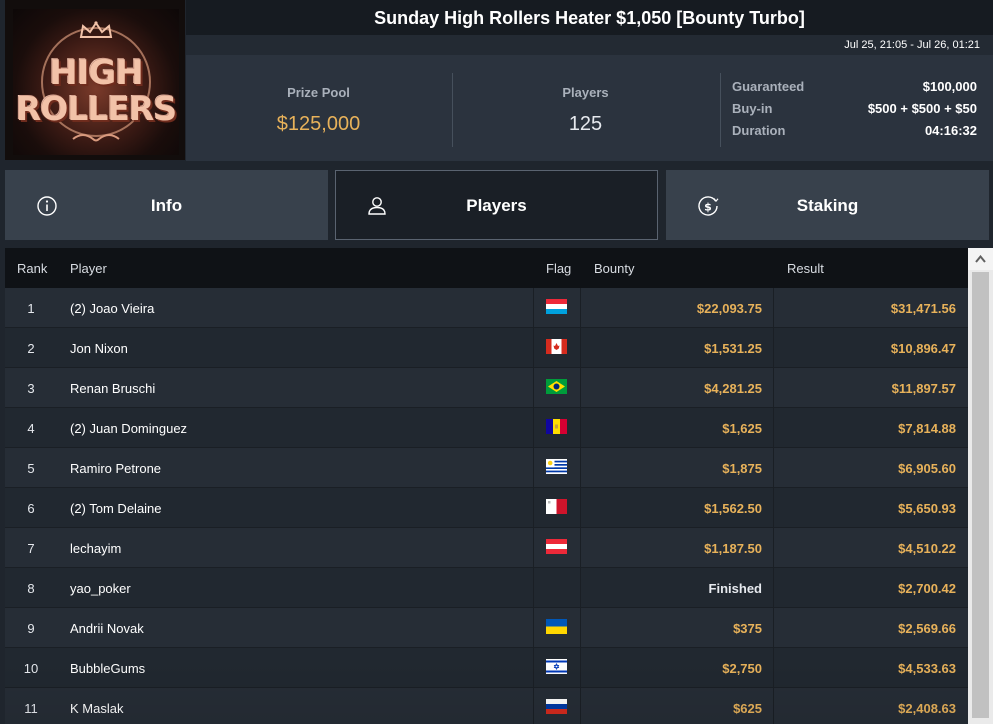  What do you see at coordinates (486, 428) in the screenshot?
I see `table-row: 4 (2) Juan Dominguez $1,625 $7,814.88` at bounding box center [486, 428].